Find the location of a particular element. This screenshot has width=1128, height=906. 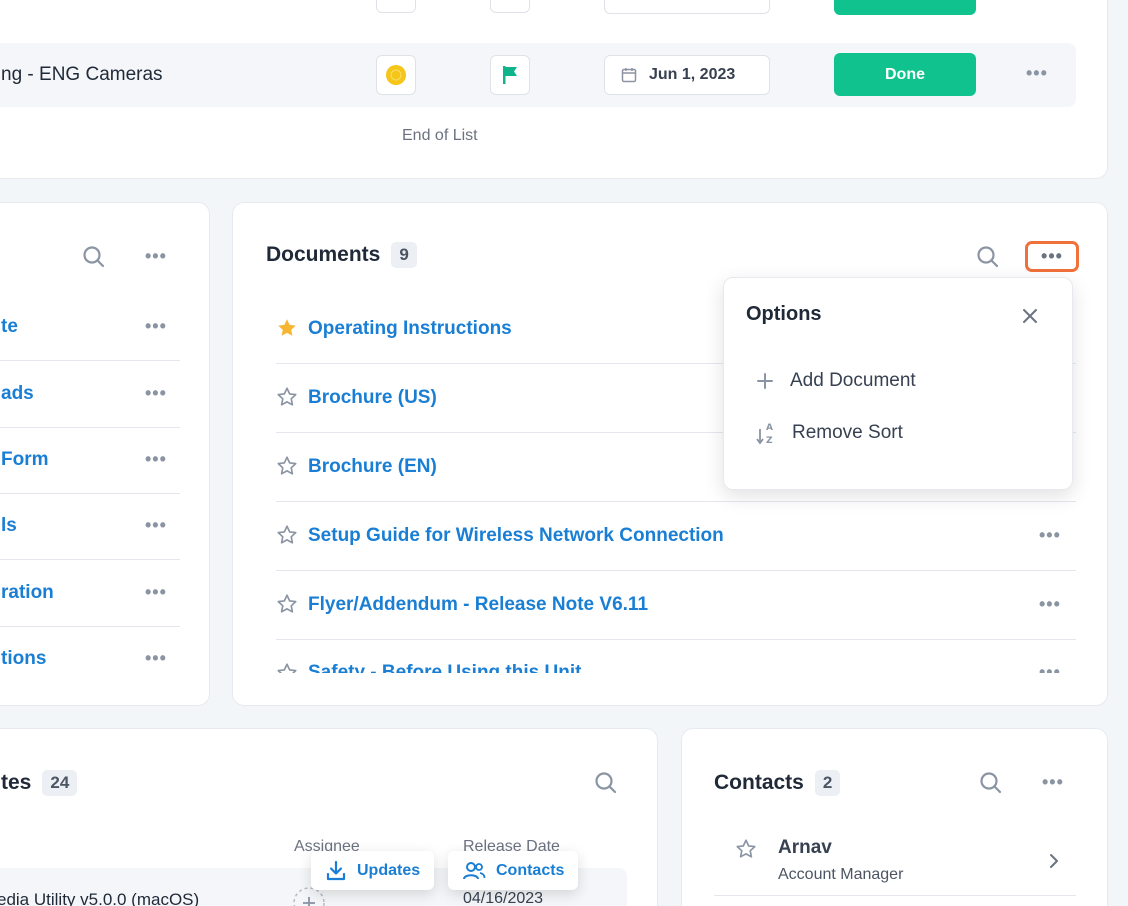

documents-search-icon is located at coordinates (988, 257).